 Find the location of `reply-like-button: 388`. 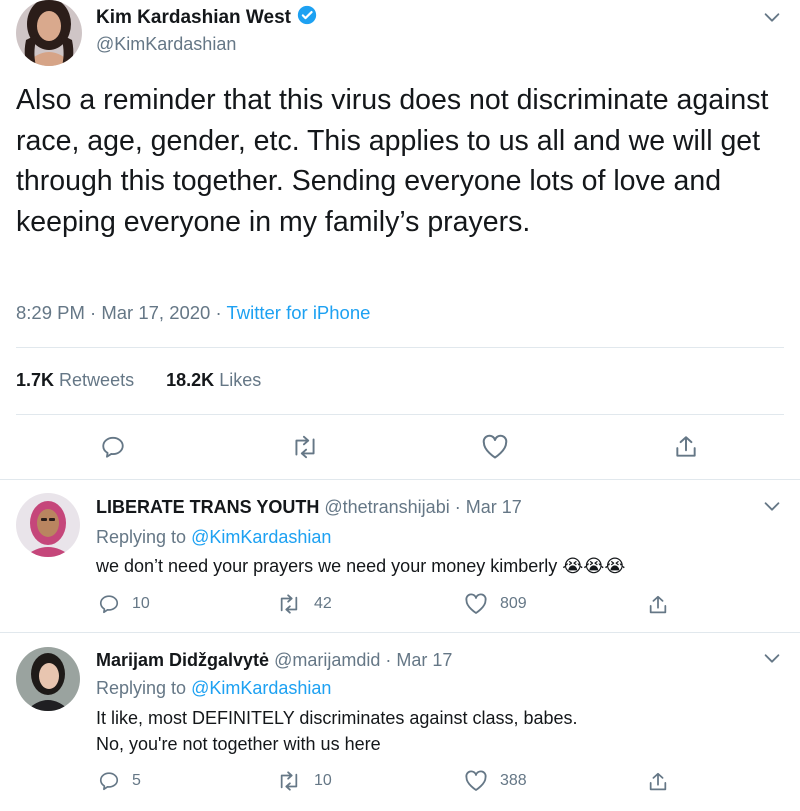

reply-like-button: 388 is located at coordinates (495, 781).